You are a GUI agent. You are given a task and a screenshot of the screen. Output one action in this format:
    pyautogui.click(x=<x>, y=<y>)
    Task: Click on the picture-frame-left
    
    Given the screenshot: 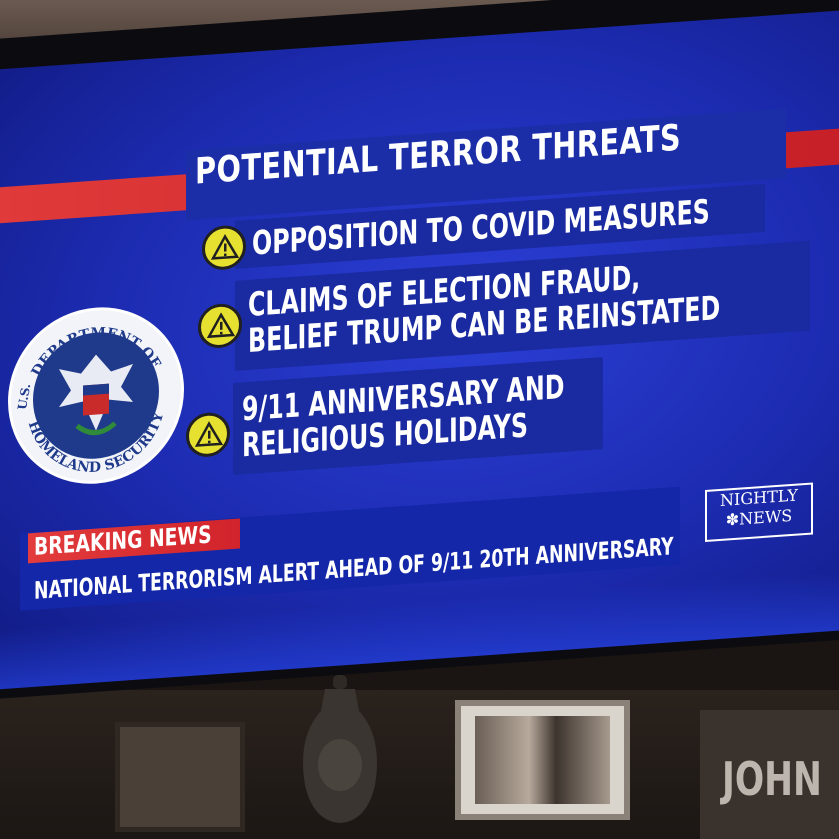 What is the action you would take?
    pyautogui.click(x=180, y=777)
    